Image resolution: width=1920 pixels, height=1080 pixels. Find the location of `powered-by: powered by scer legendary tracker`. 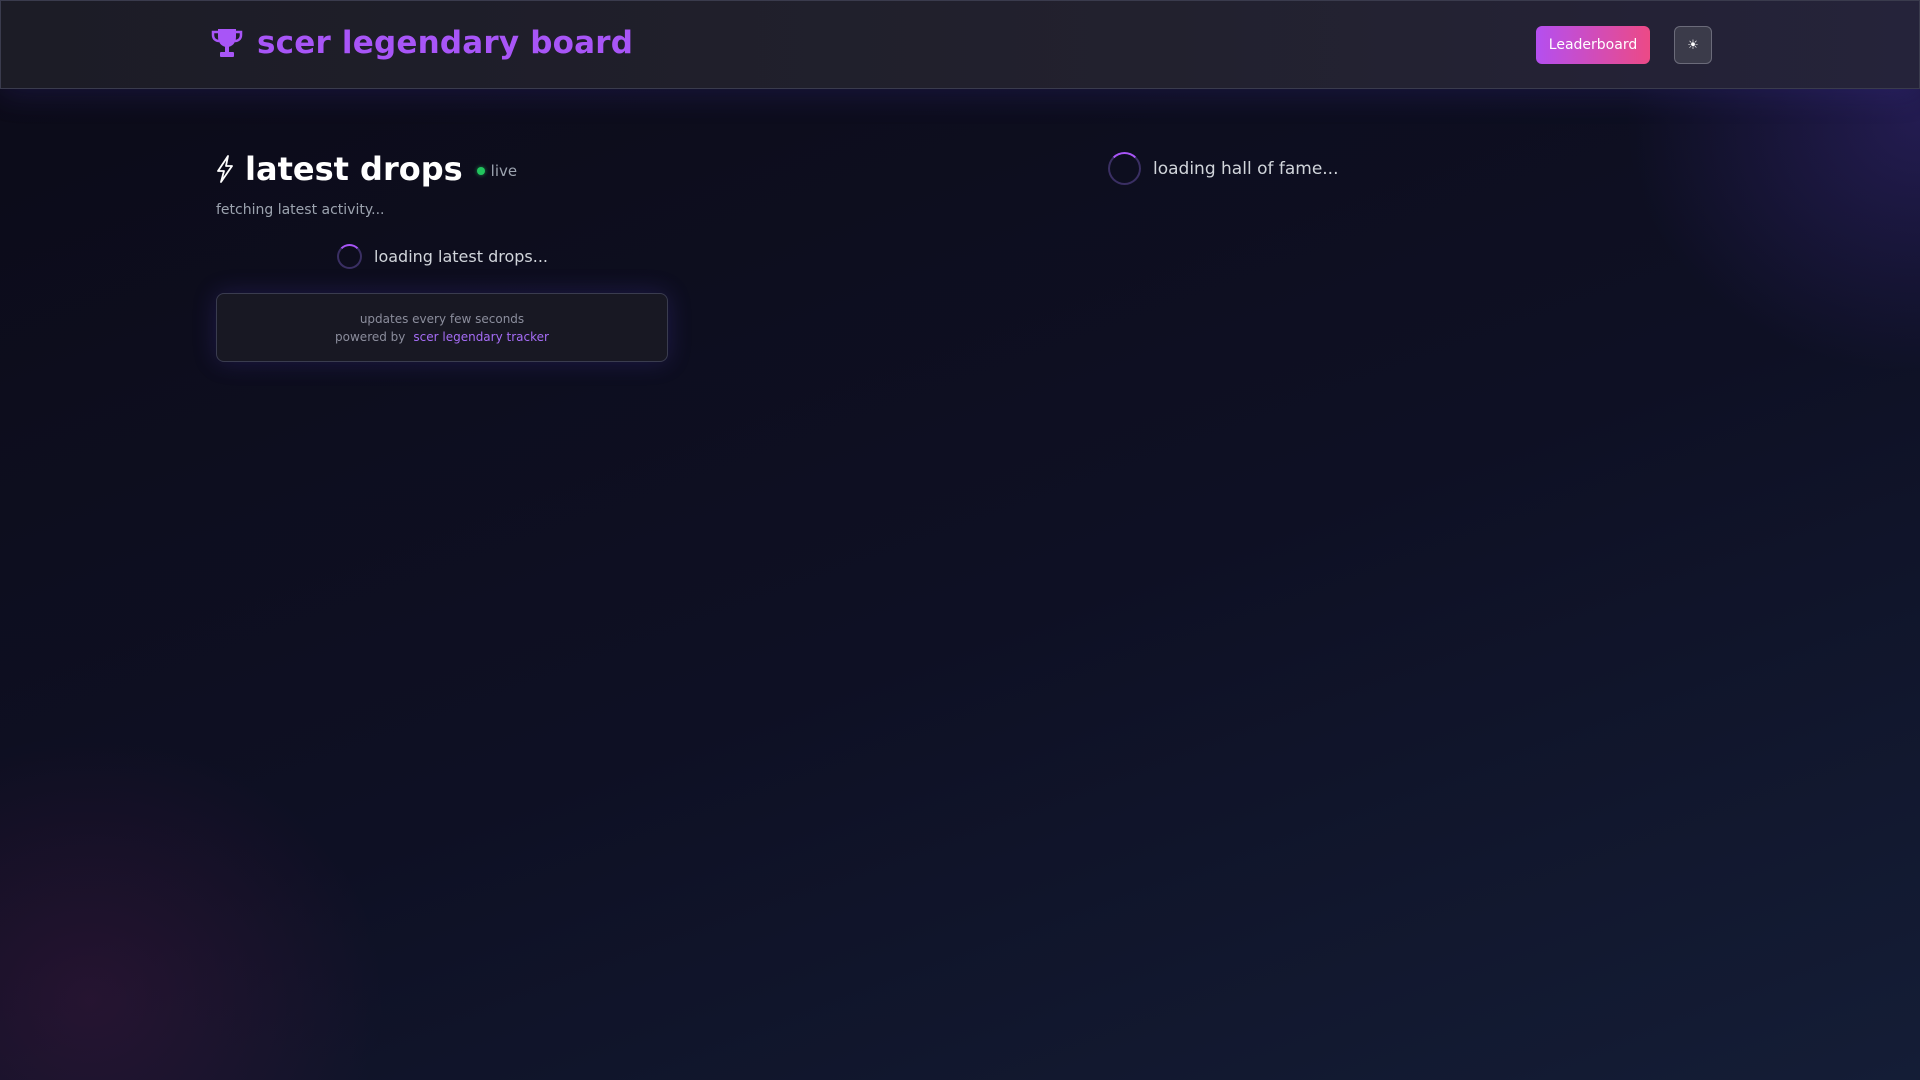

powered-by: powered by scer legendary tracker is located at coordinates (442, 337).